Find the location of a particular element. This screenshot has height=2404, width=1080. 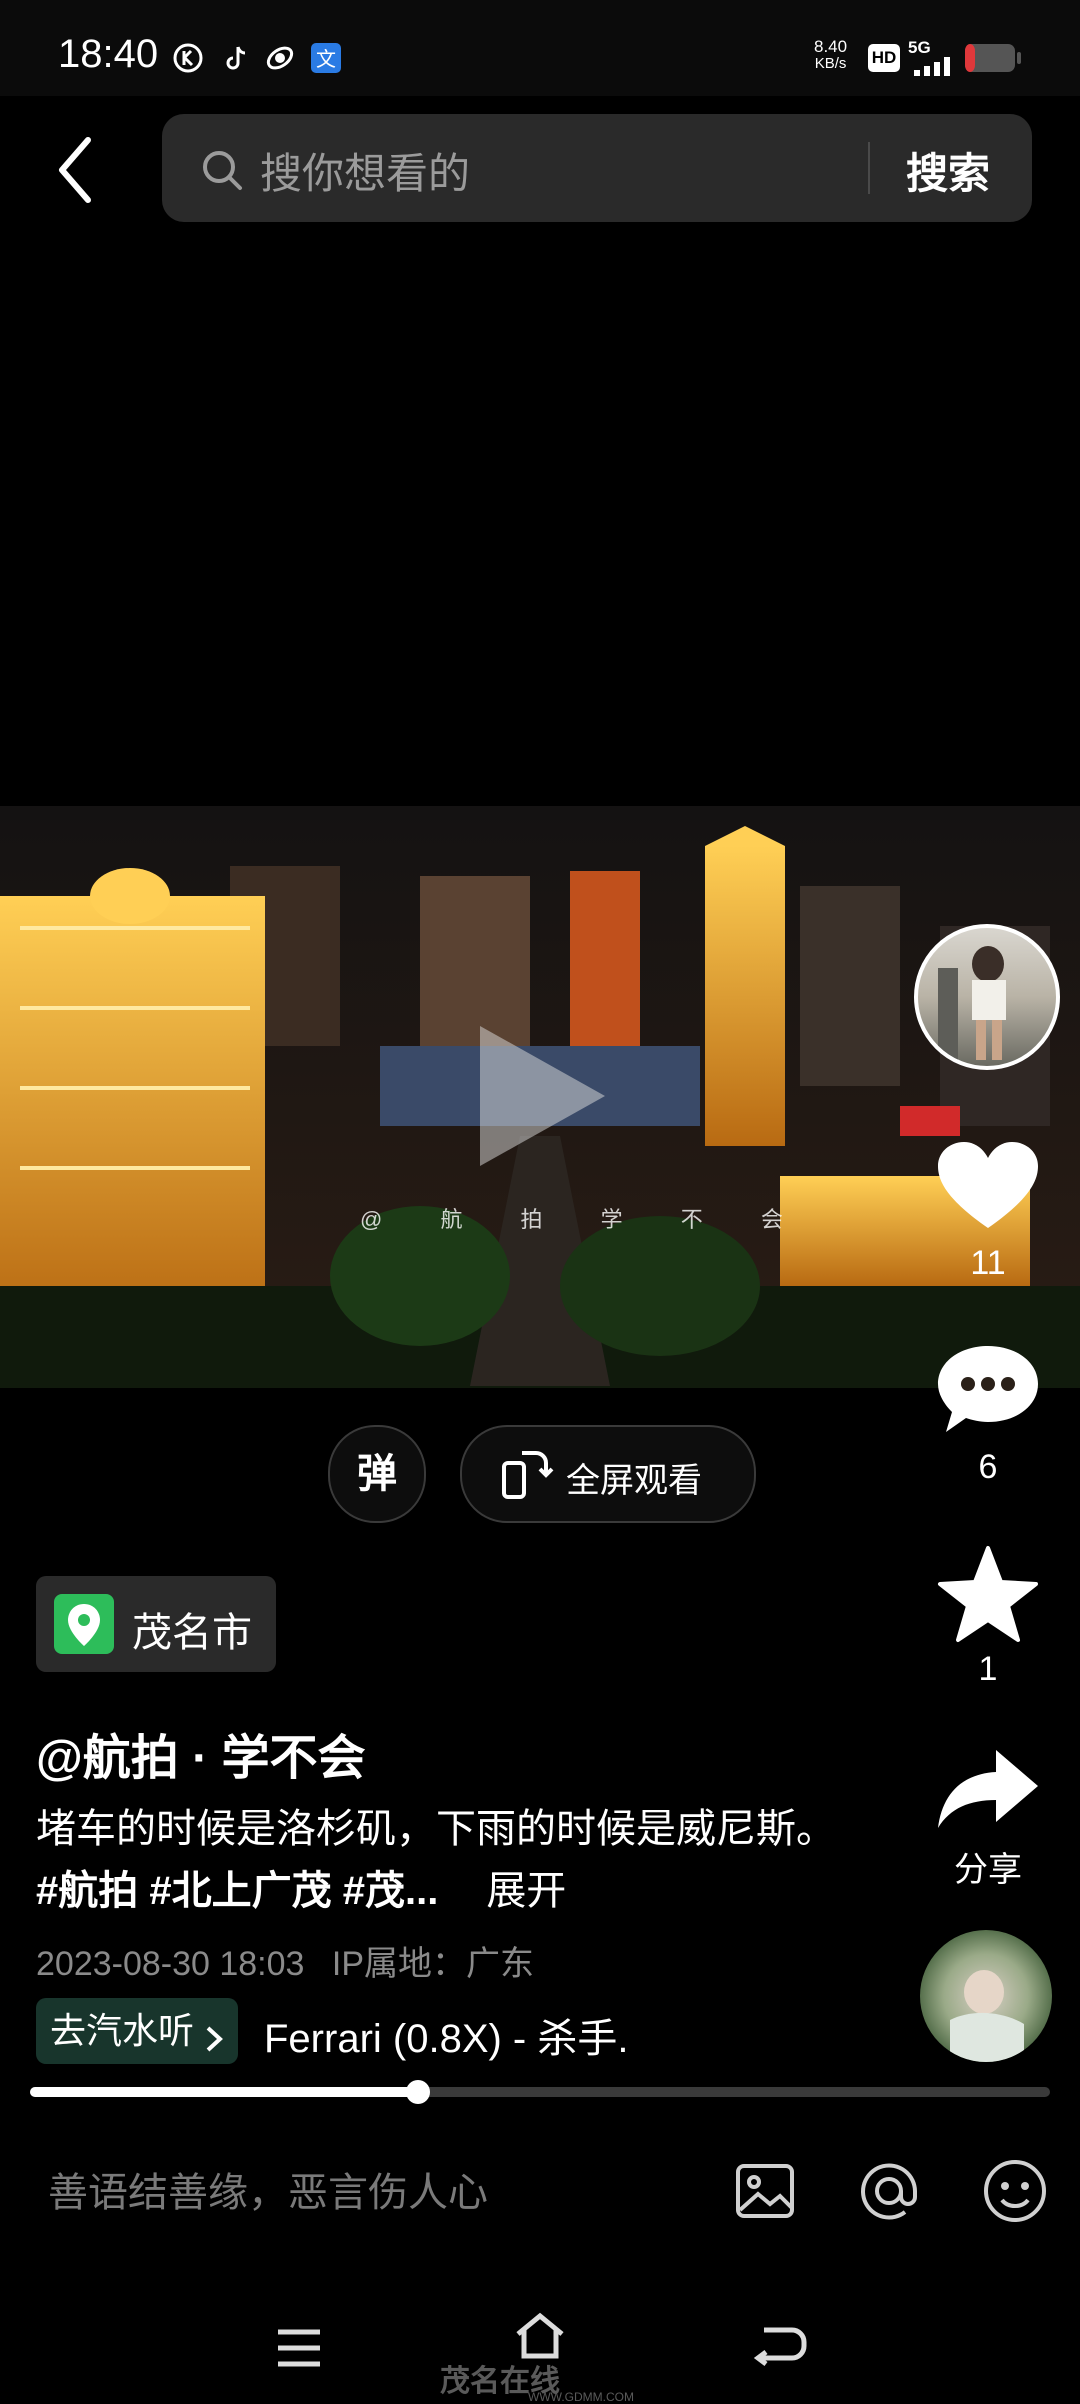

emoji-icon is located at coordinates (1015, 2191).